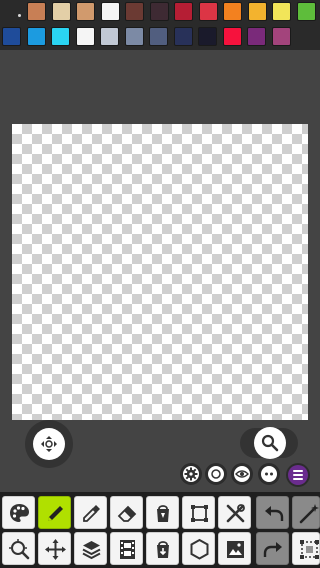 The width and height of the screenshot is (320, 568). I want to click on animation-button, so click(126, 548).